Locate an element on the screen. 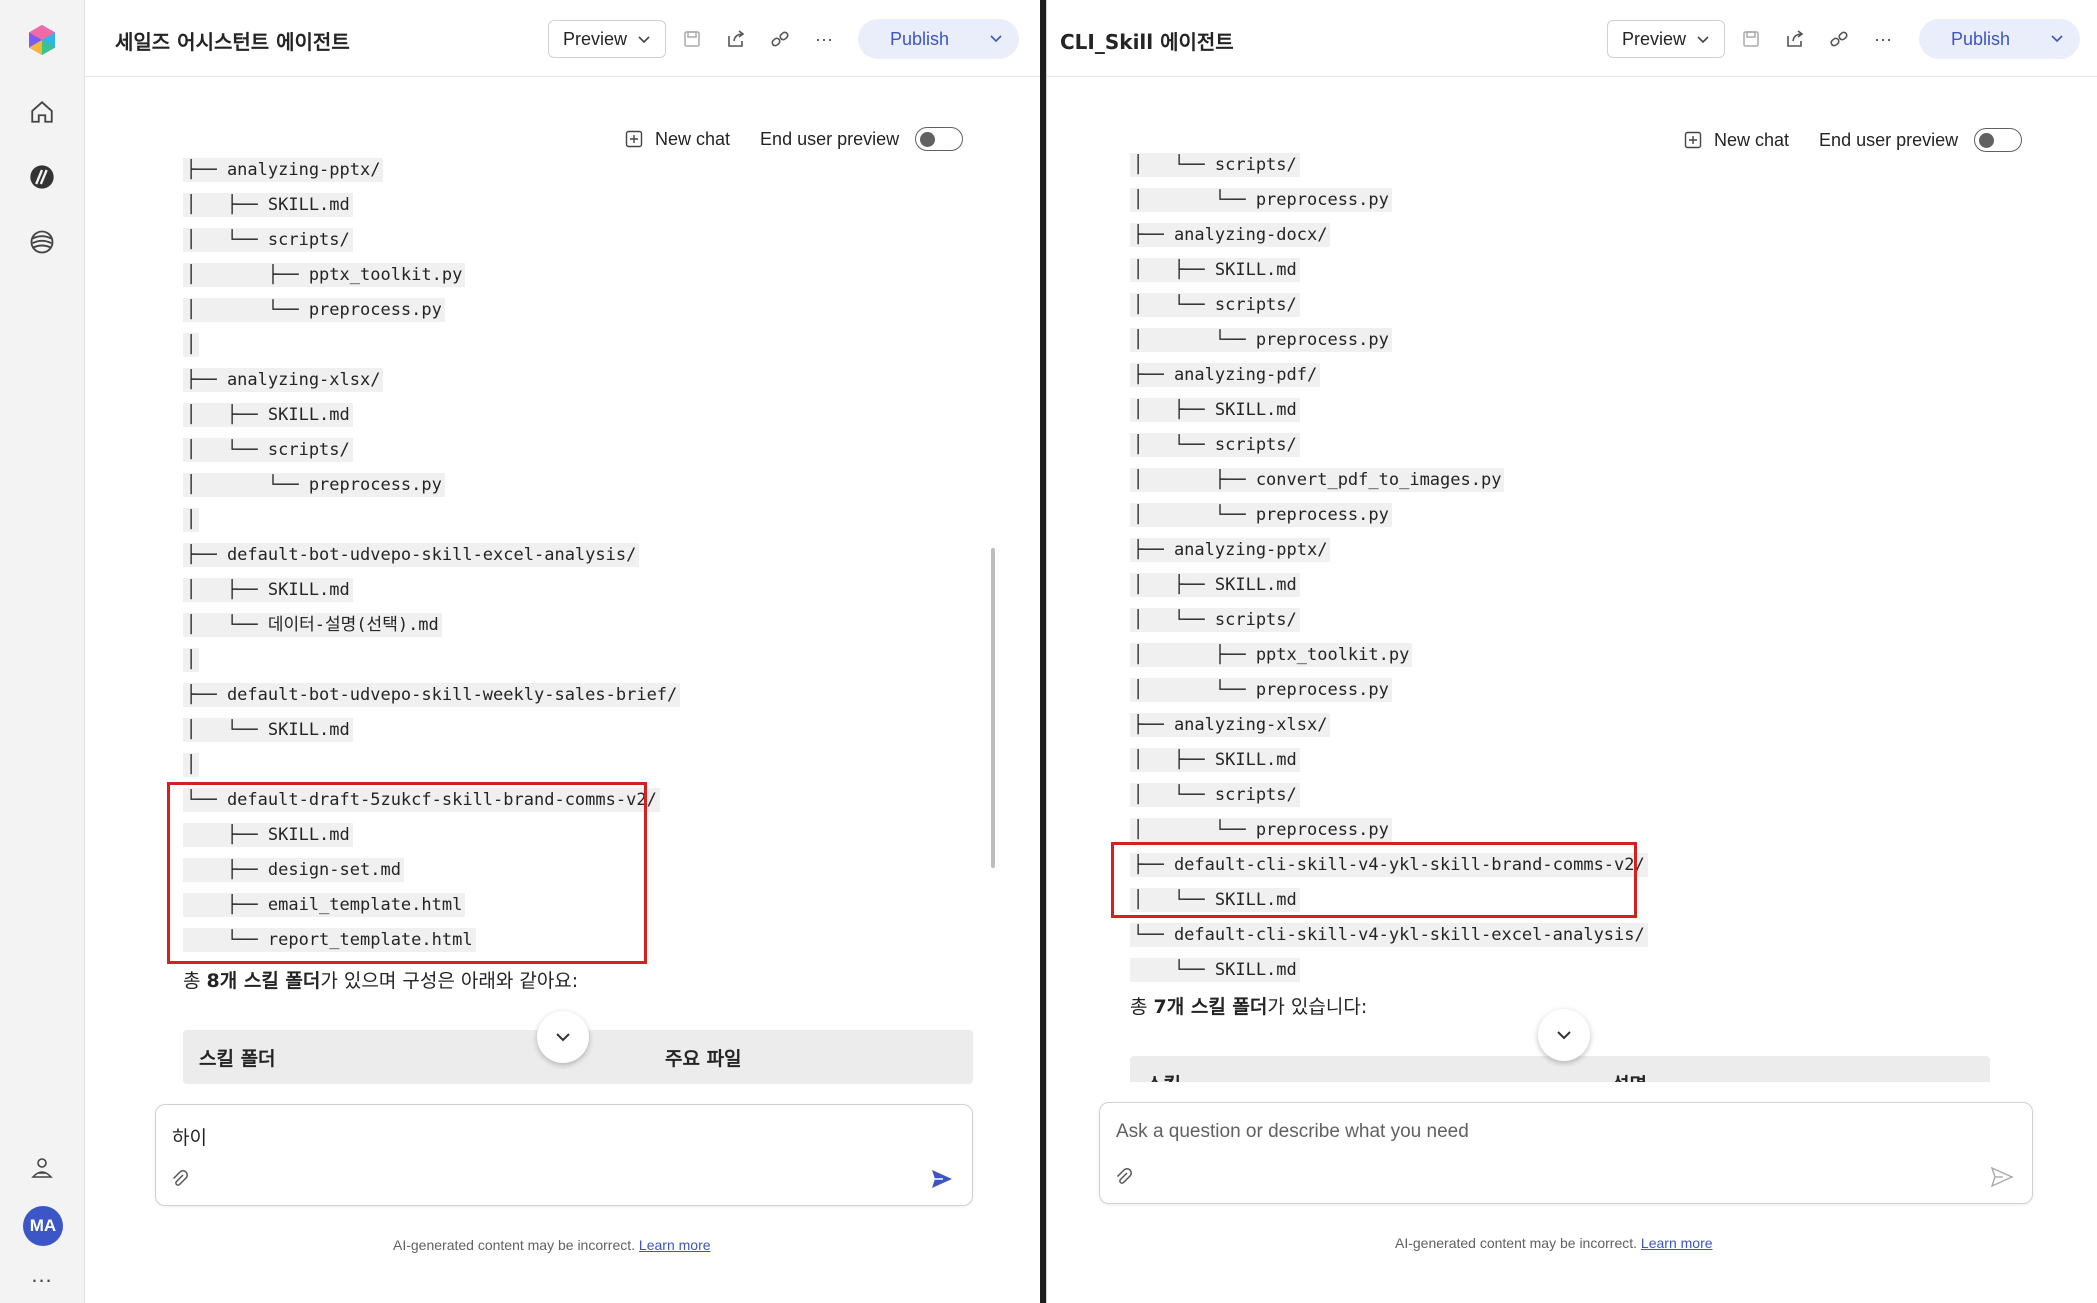 This screenshot has height=1303, width=2097. tree-line: │ └── 데이터-설명(선택).md is located at coordinates (312, 625).